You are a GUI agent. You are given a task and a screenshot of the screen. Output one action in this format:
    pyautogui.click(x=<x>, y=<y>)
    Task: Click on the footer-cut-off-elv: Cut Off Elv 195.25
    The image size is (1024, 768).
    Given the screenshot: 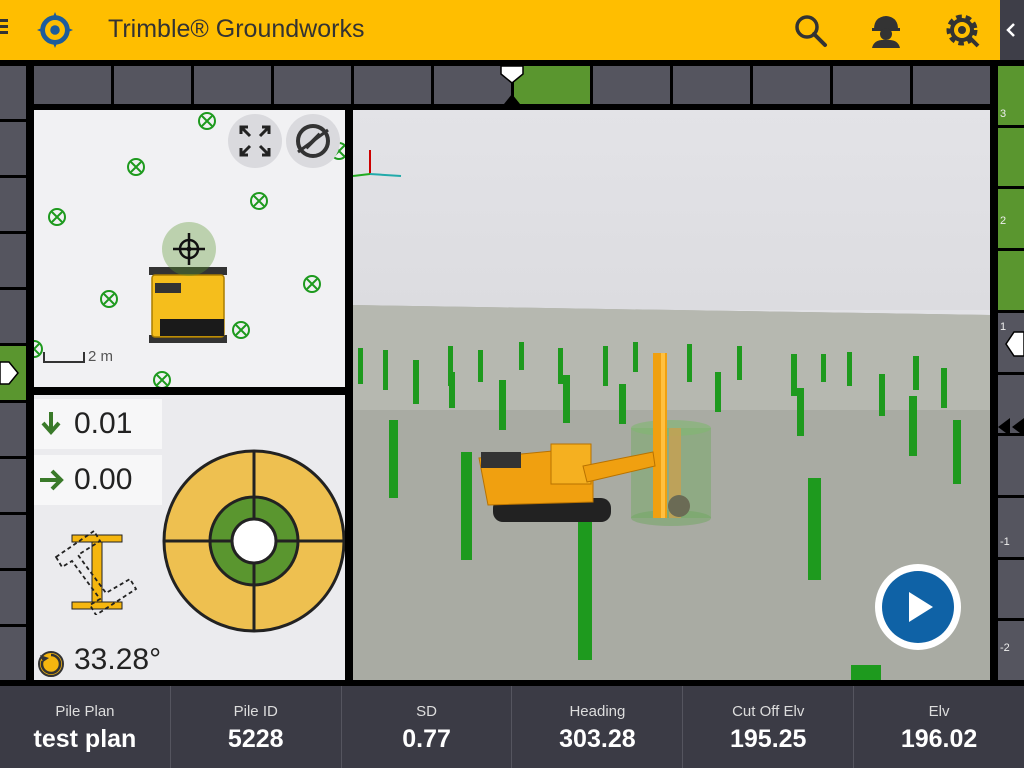 What is the action you would take?
    pyautogui.click(x=769, y=727)
    